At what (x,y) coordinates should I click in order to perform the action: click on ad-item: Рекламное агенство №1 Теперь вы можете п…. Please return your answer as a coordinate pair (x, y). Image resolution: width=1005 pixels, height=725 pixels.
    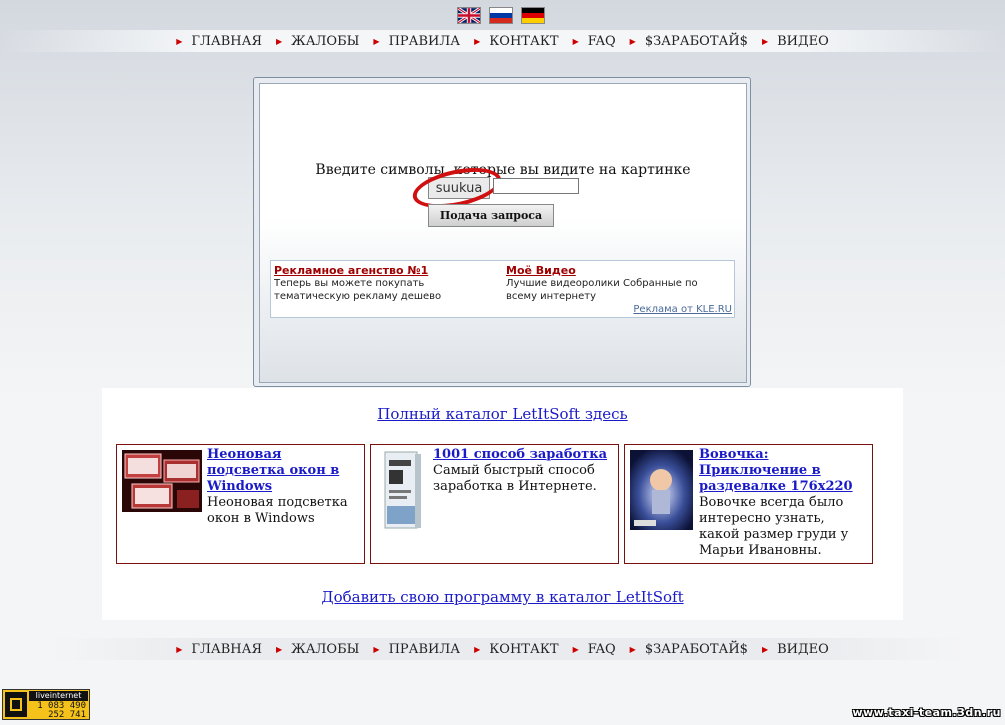
    Looking at the image, I should click on (381, 283).